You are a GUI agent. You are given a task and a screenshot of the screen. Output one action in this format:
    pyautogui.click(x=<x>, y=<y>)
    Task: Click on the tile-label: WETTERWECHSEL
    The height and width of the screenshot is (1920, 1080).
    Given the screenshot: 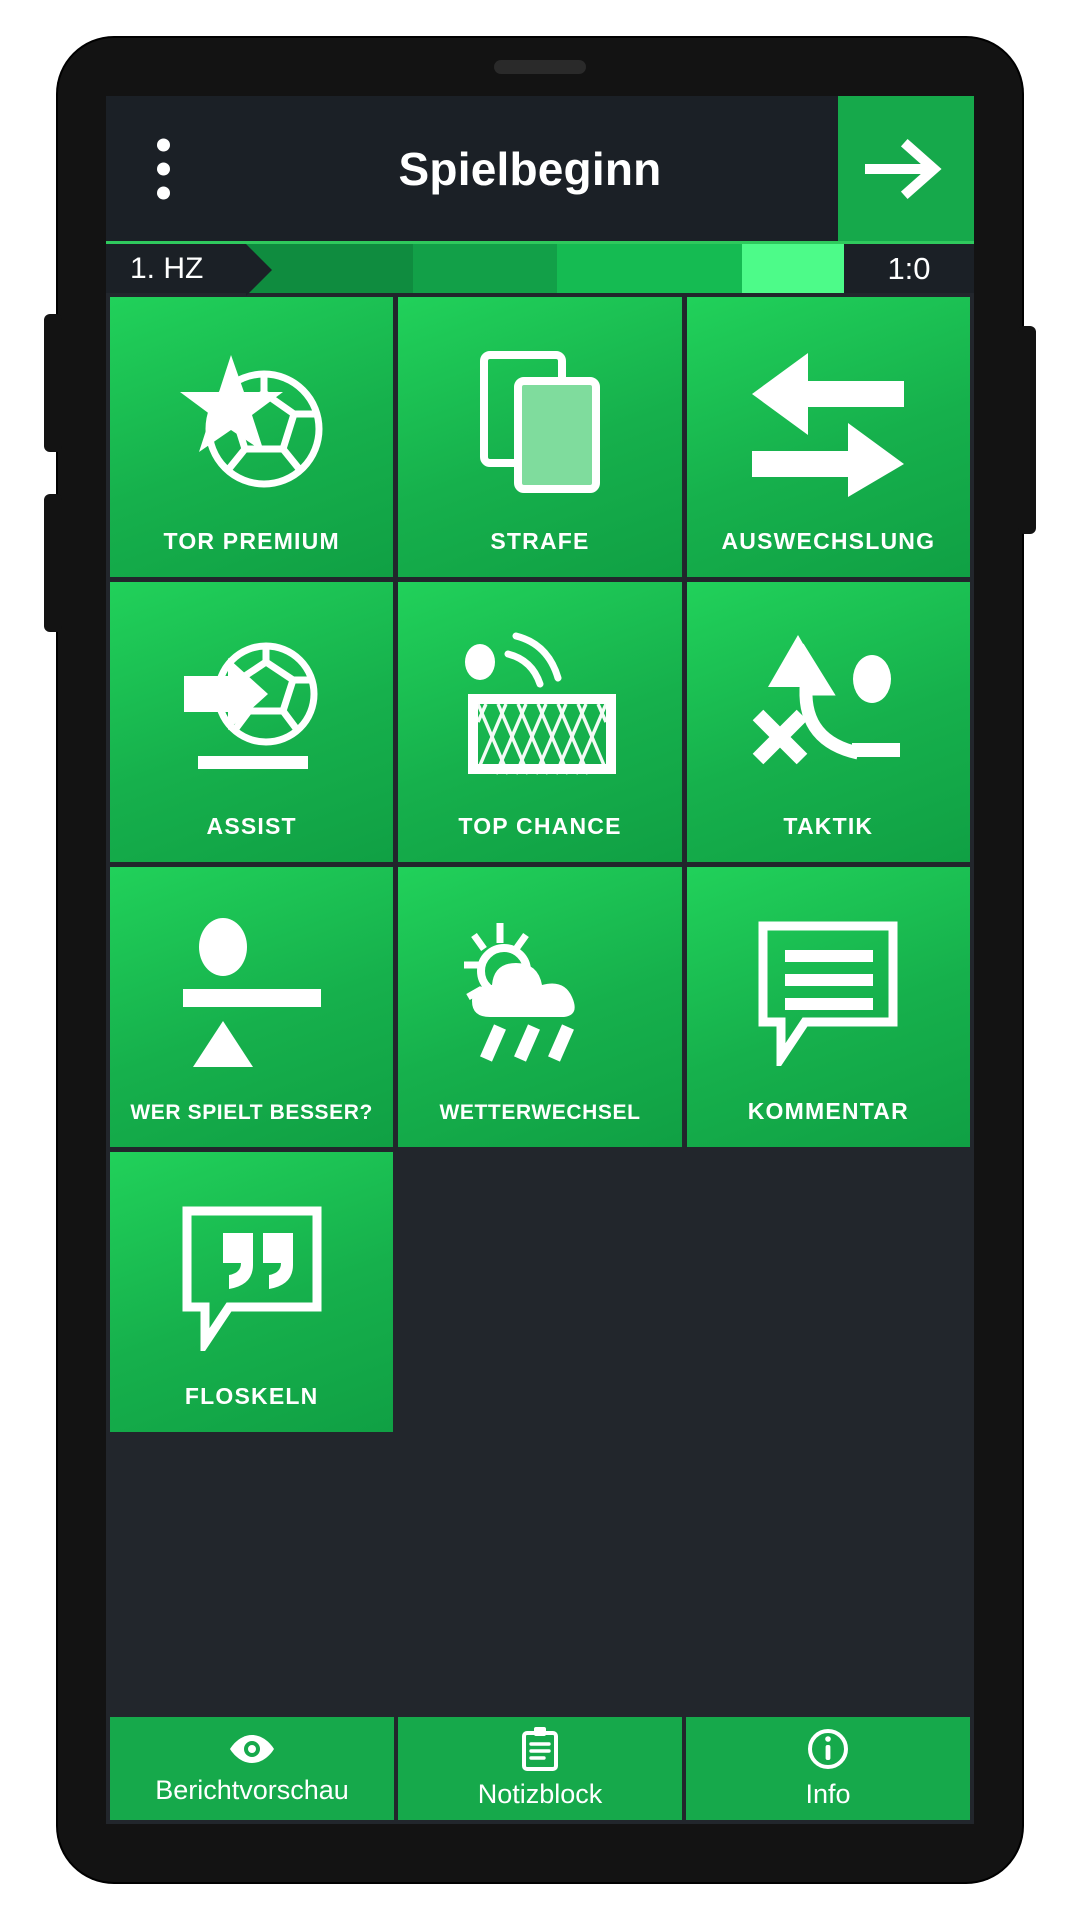 What is the action you would take?
    pyautogui.click(x=540, y=1112)
    